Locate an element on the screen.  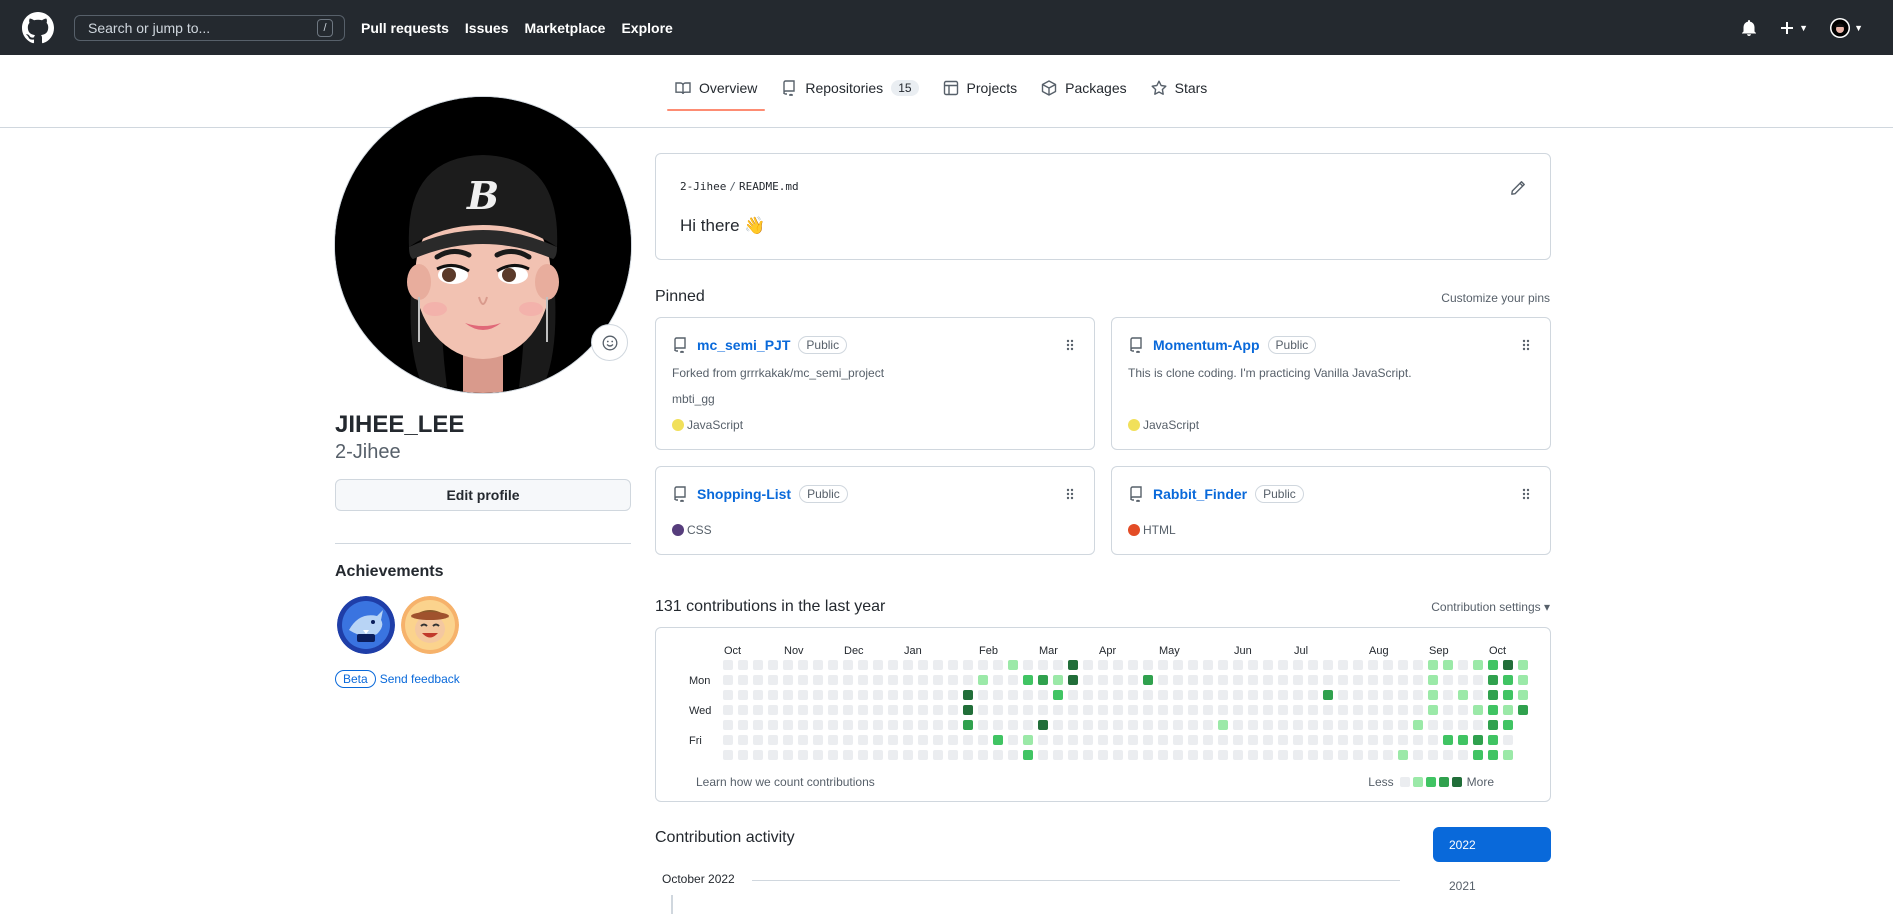
achievement-badge-yolo is located at coordinates (430, 625).